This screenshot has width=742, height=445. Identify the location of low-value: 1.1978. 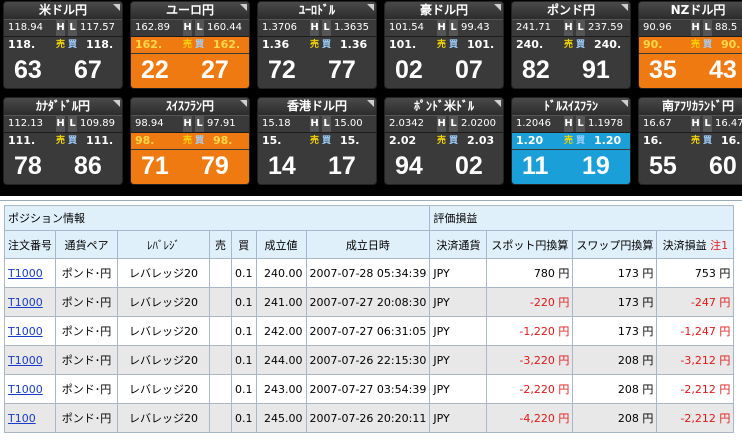
(605, 123).